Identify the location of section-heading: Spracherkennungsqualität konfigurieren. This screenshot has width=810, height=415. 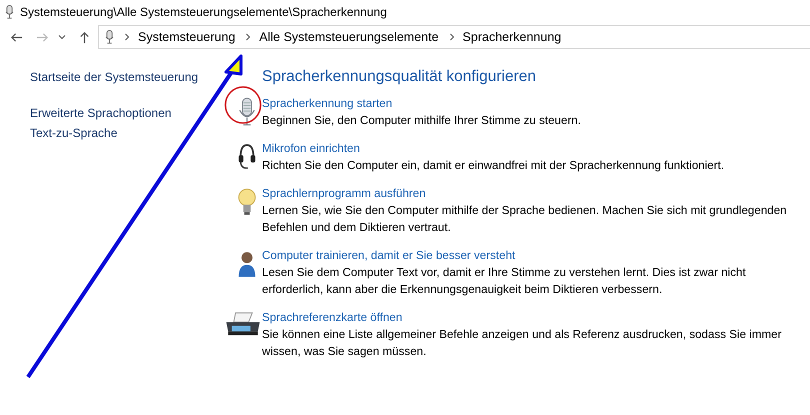
(400, 77).